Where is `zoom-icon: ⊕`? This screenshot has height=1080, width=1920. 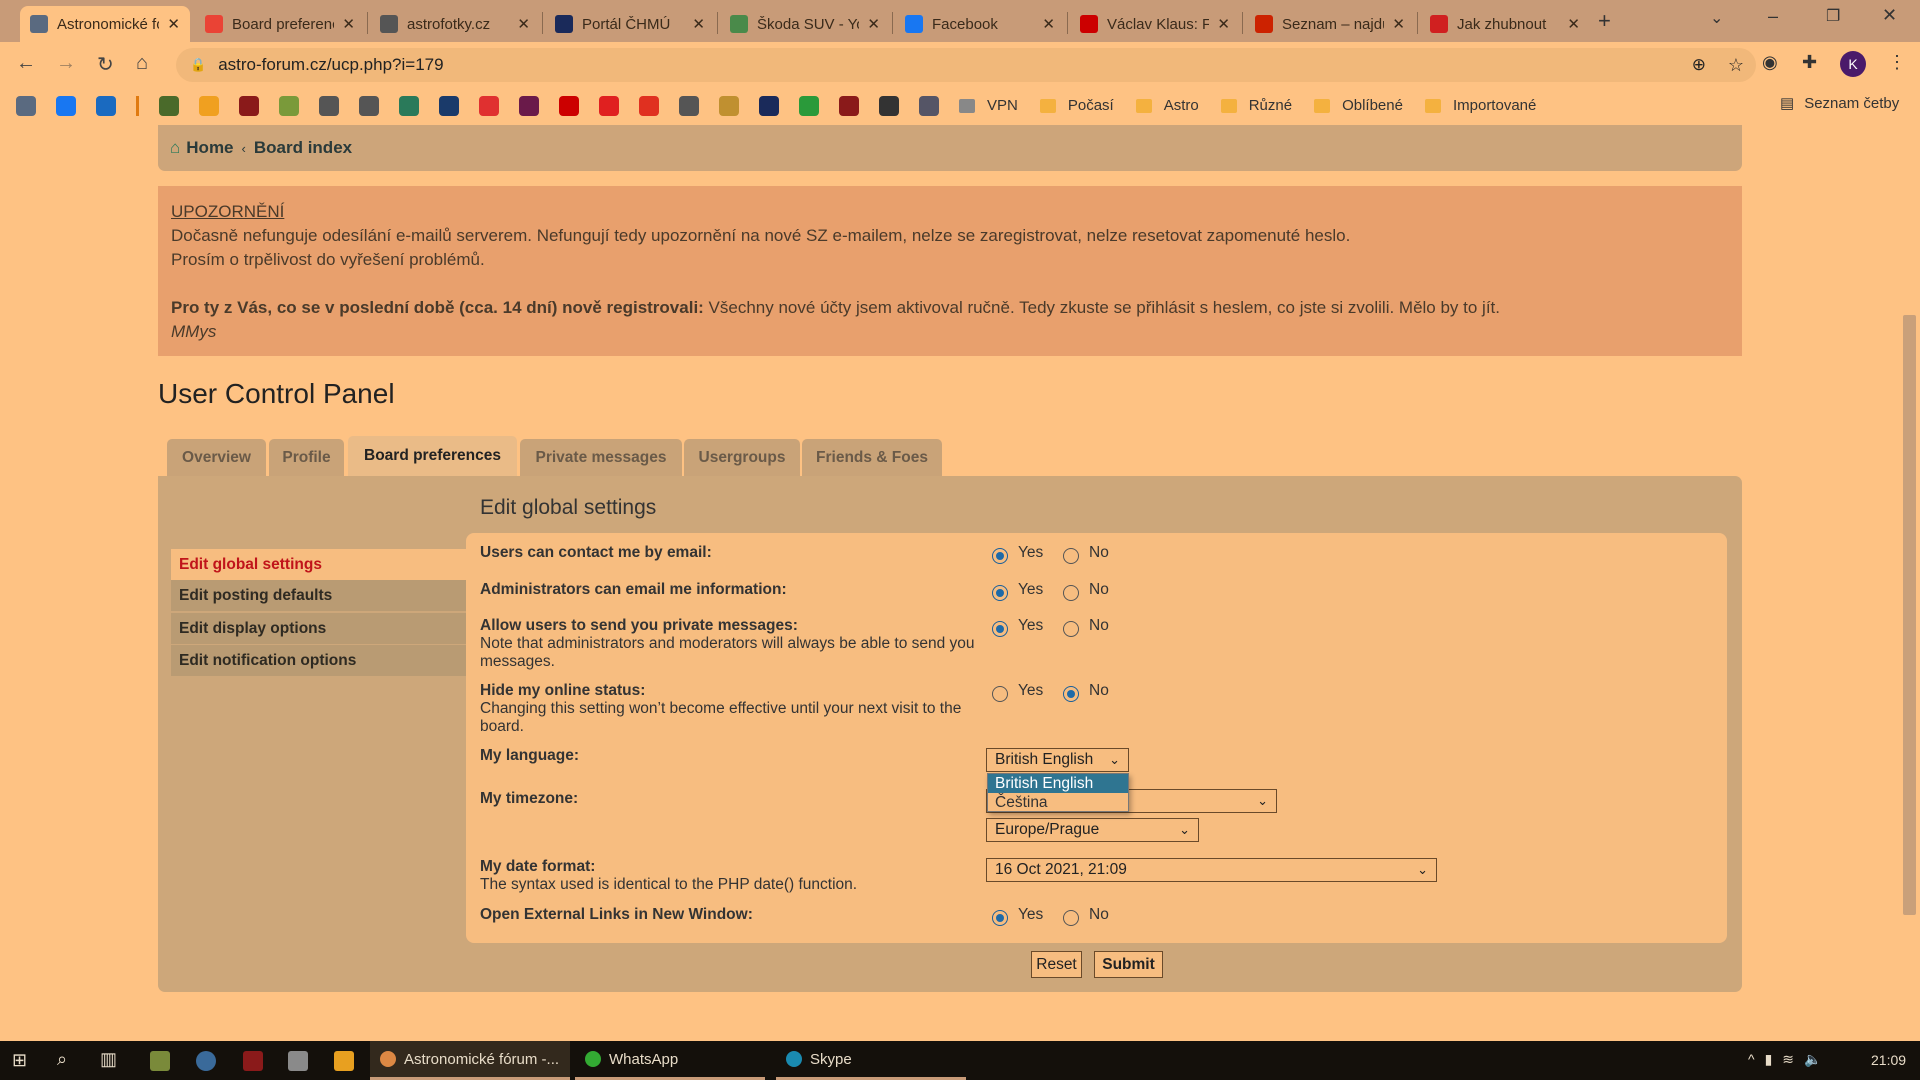 zoom-icon: ⊕ is located at coordinates (1699, 65).